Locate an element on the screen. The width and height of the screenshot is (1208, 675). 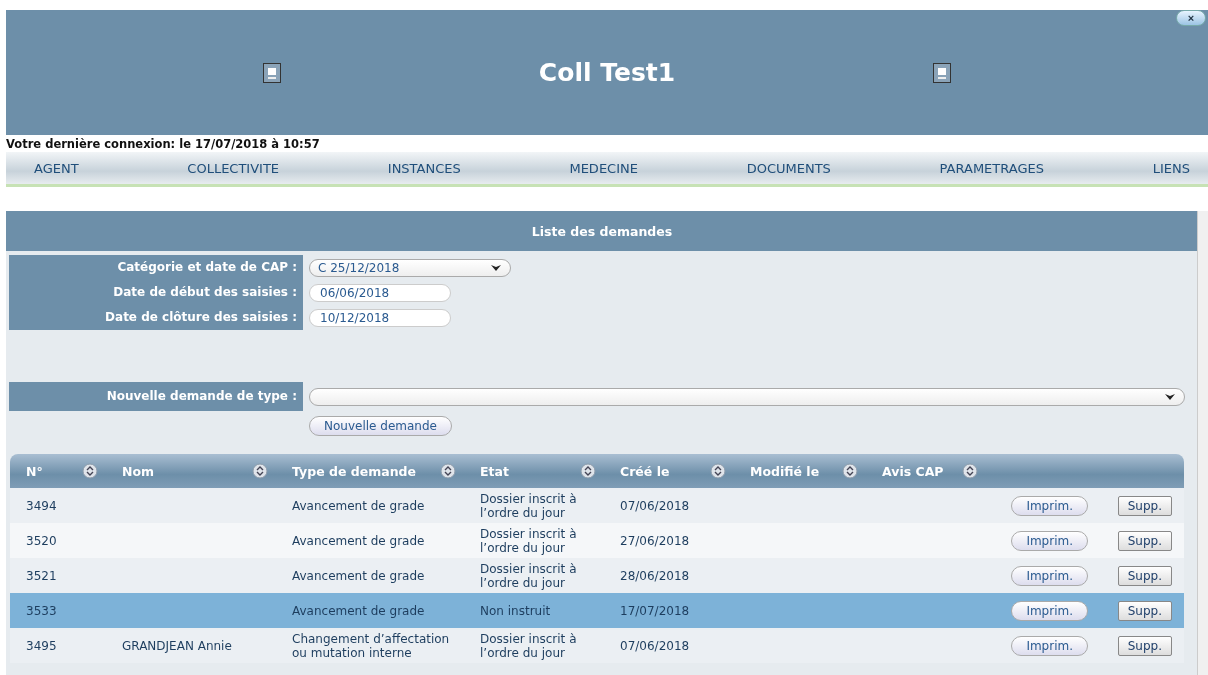
column-header: Avis CAP is located at coordinates (912, 471).